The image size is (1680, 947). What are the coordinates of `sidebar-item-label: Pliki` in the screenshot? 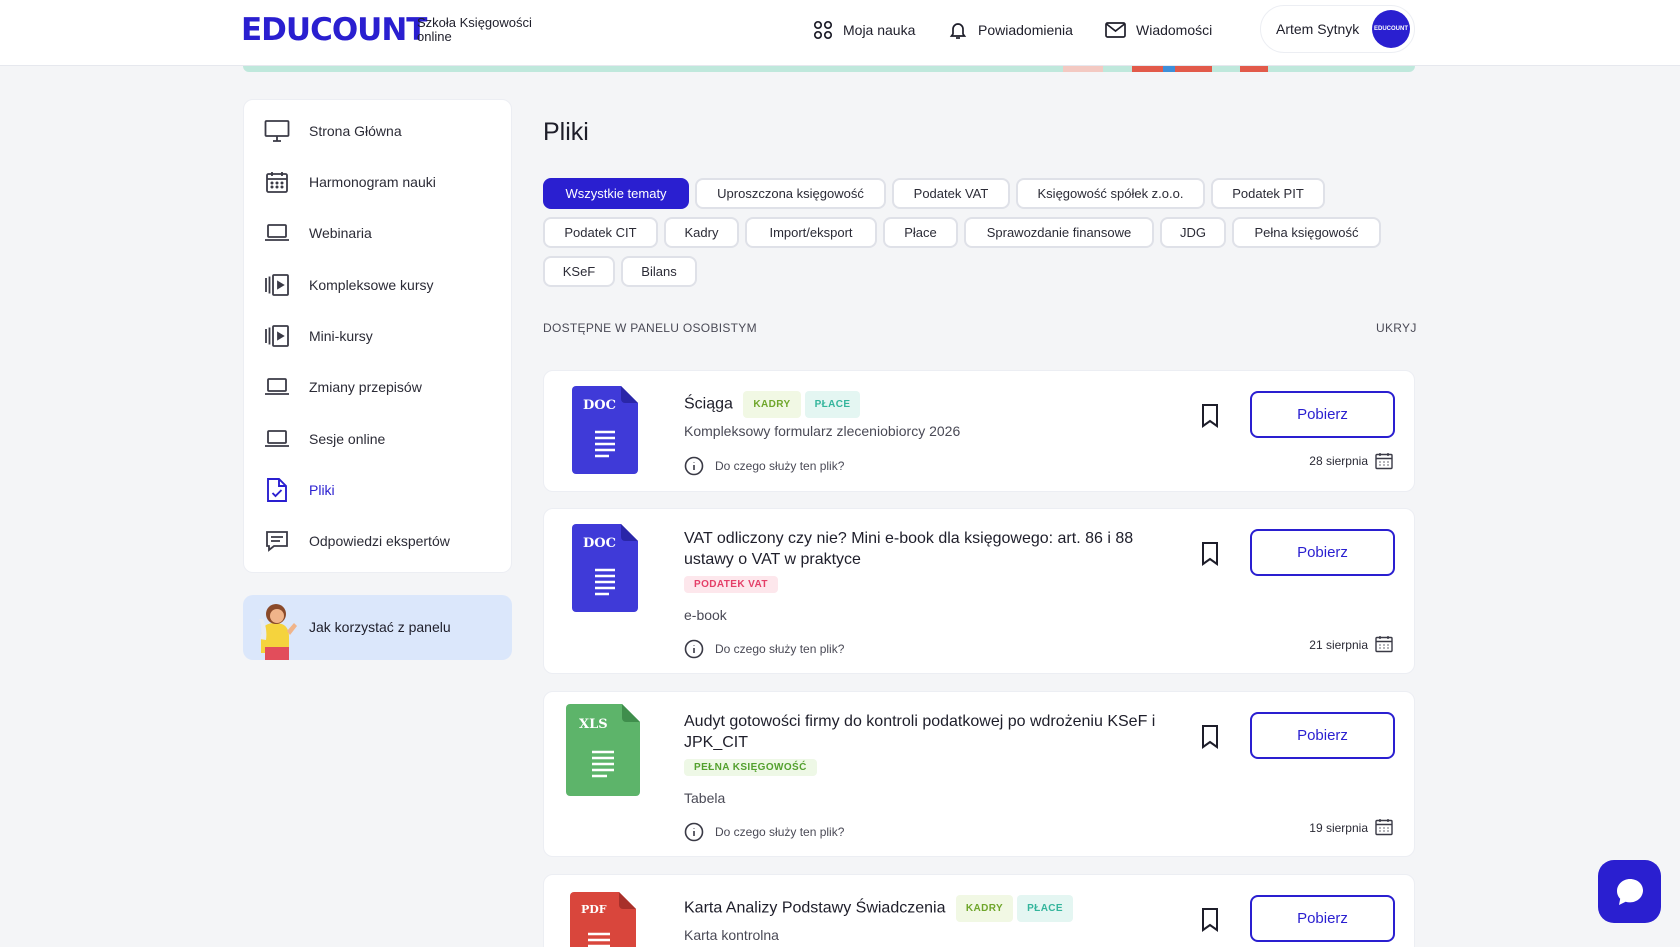 It's located at (322, 490).